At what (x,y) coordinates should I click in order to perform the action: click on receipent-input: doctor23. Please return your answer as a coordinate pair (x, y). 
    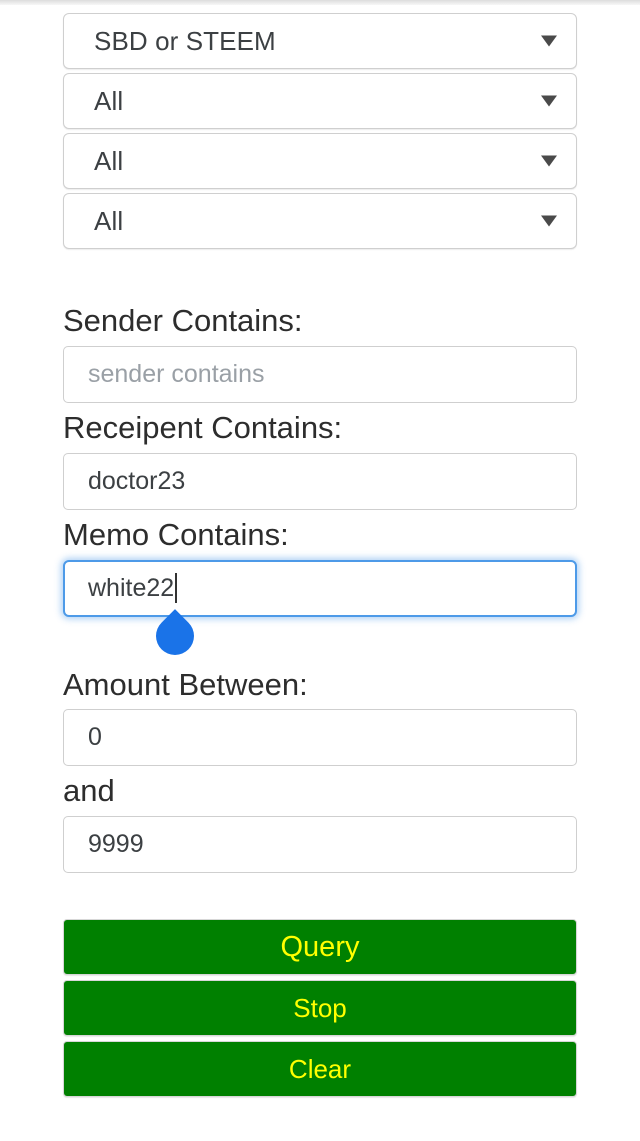
    Looking at the image, I should click on (320, 481).